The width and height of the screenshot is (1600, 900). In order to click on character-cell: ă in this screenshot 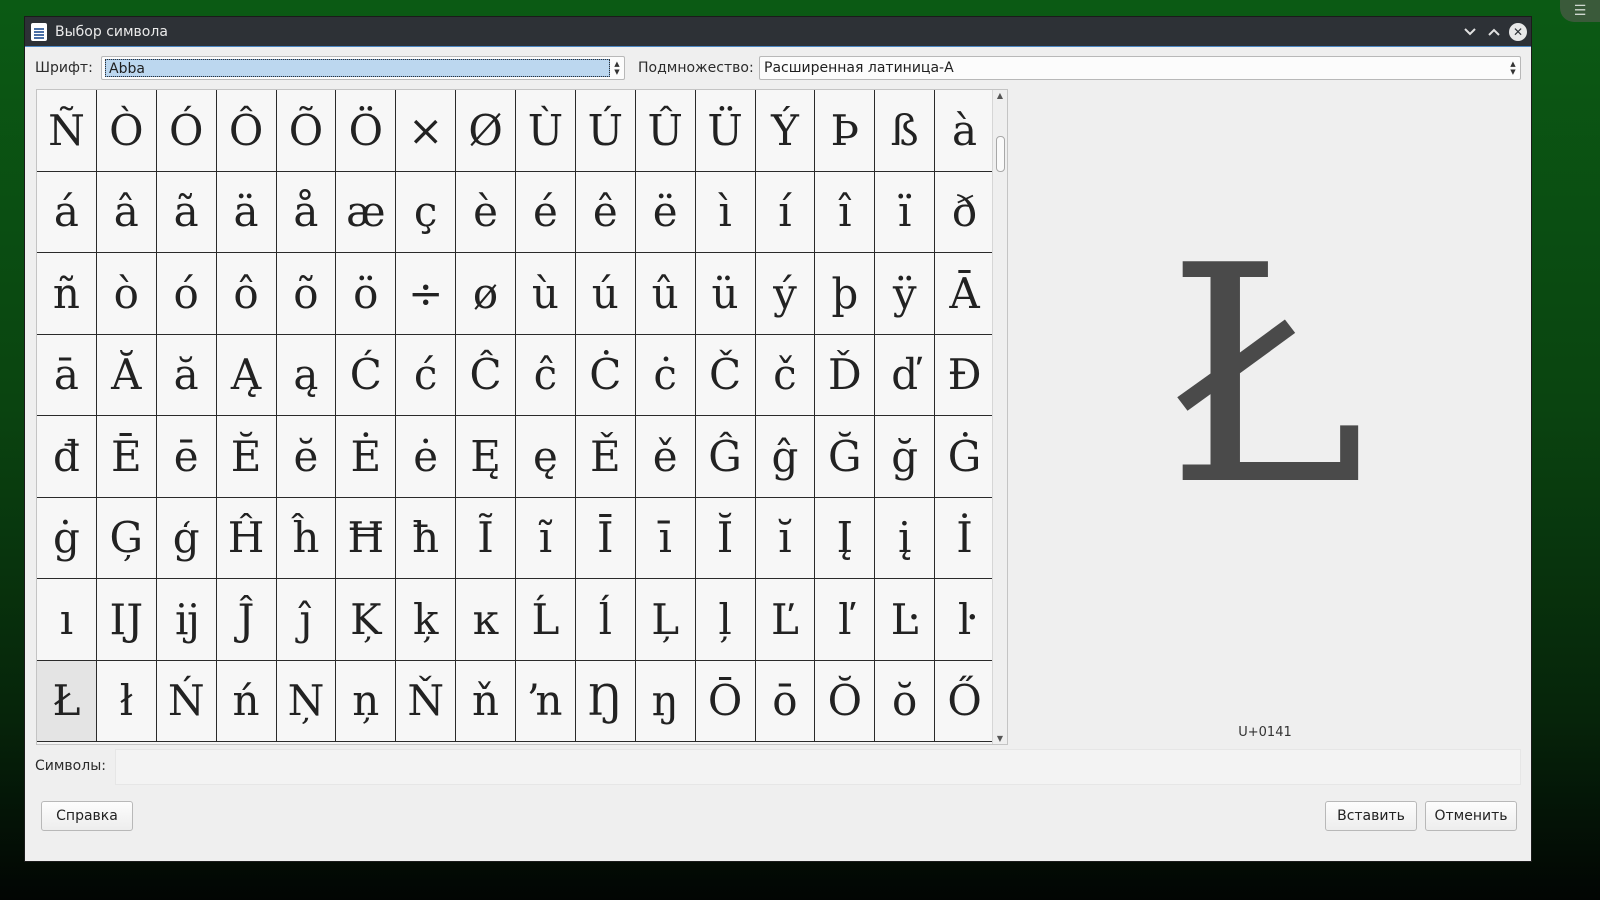, I will do `click(186, 375)`.